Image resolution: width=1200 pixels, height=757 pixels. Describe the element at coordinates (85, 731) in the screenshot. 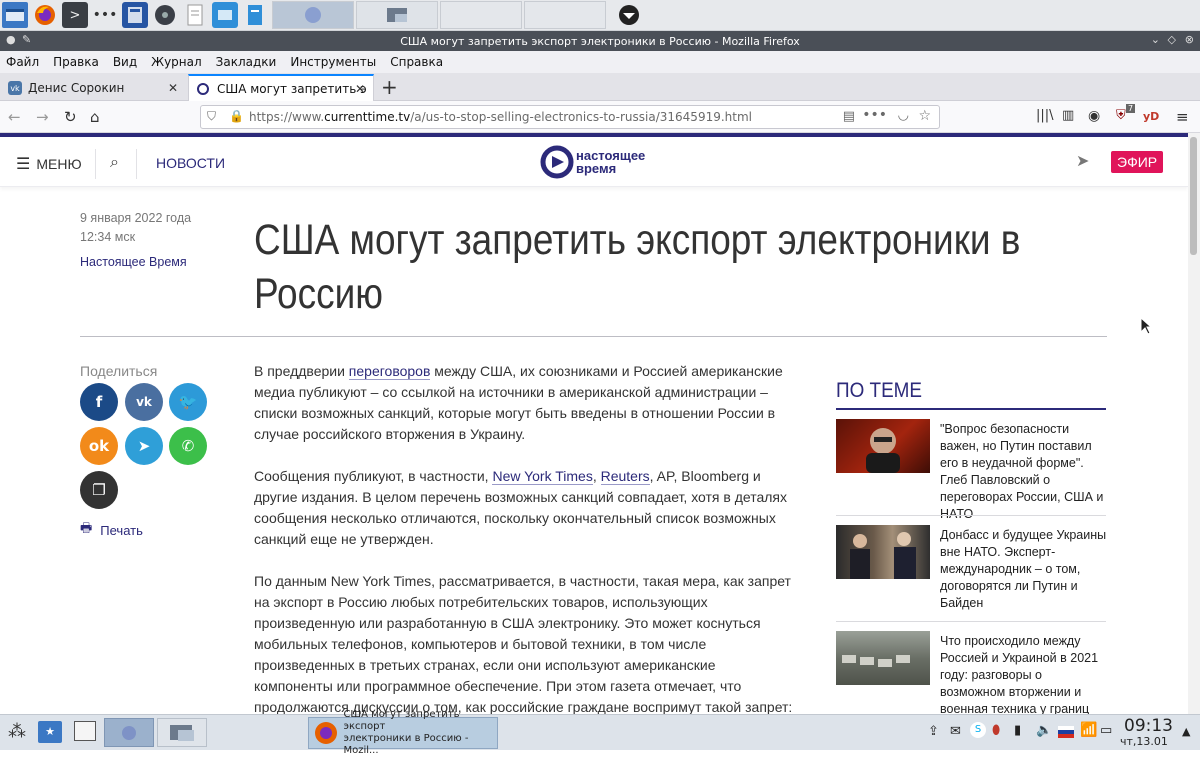

I see `show-desktop-icon` at that location.